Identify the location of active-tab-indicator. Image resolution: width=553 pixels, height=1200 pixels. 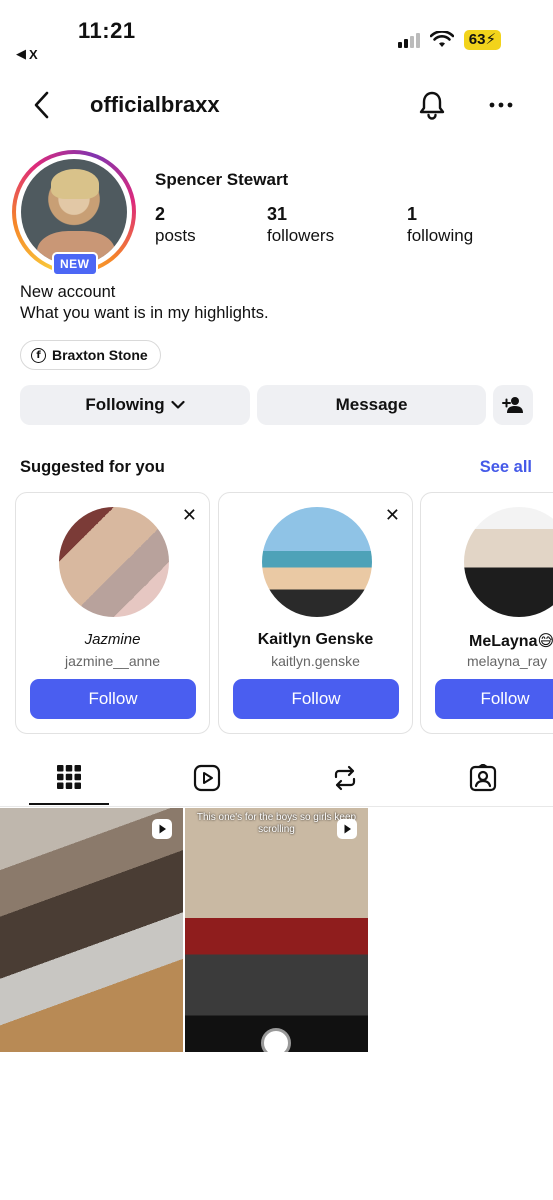
(69, 804).